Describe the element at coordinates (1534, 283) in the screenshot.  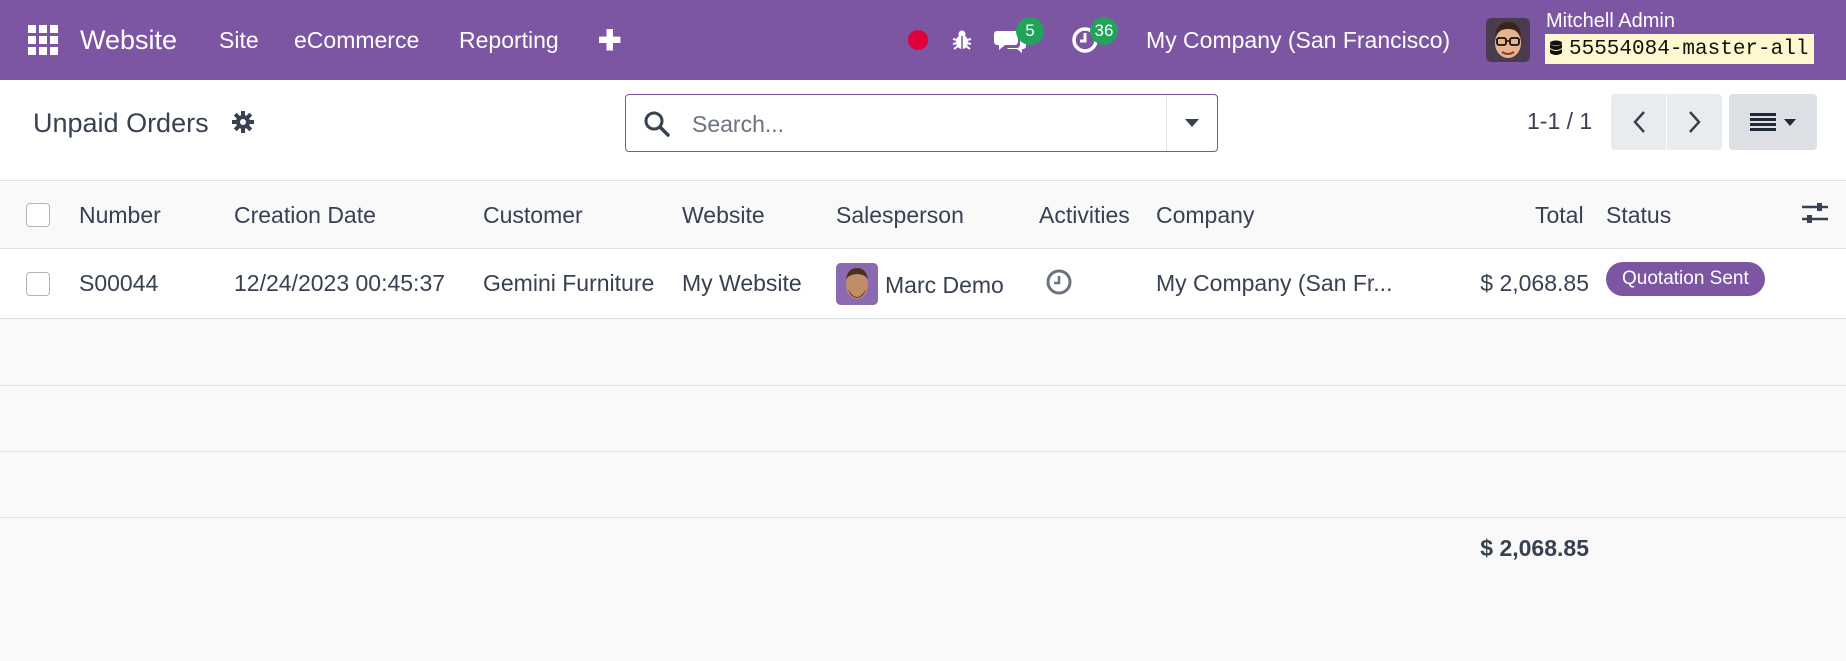
I see `order-total: $ 2,068.85` at that location.